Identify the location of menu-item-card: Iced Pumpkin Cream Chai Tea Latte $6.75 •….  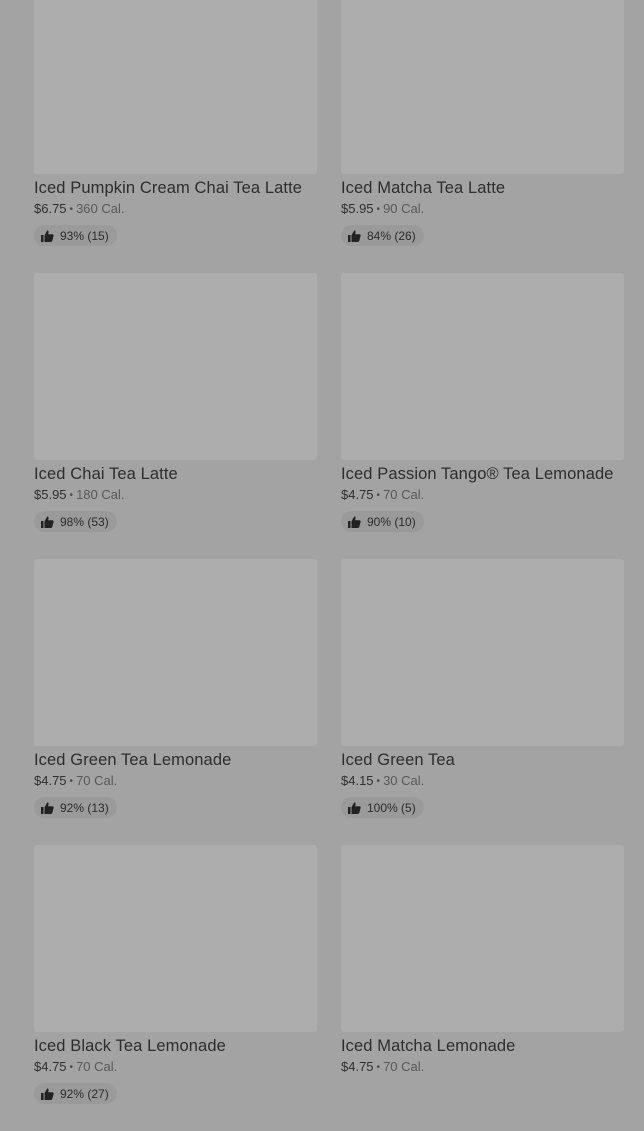
(175, 136).